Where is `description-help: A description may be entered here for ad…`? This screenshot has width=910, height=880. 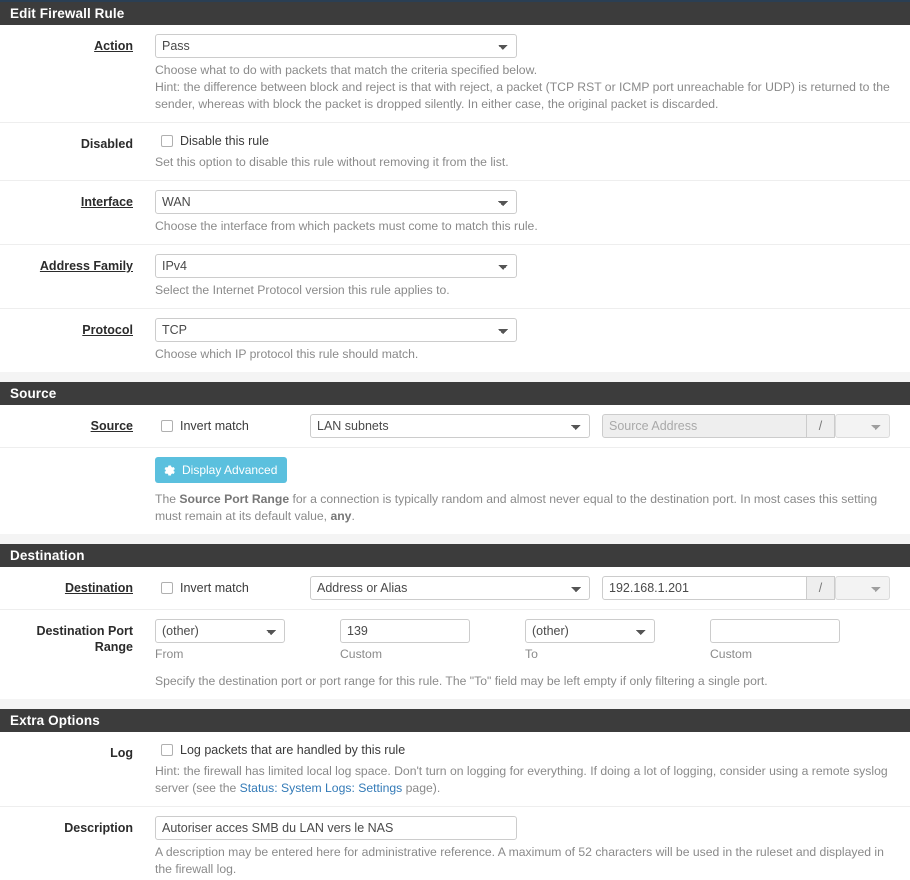 description-help: A description may be entered here for ad… is located at coordinates (519, 860).